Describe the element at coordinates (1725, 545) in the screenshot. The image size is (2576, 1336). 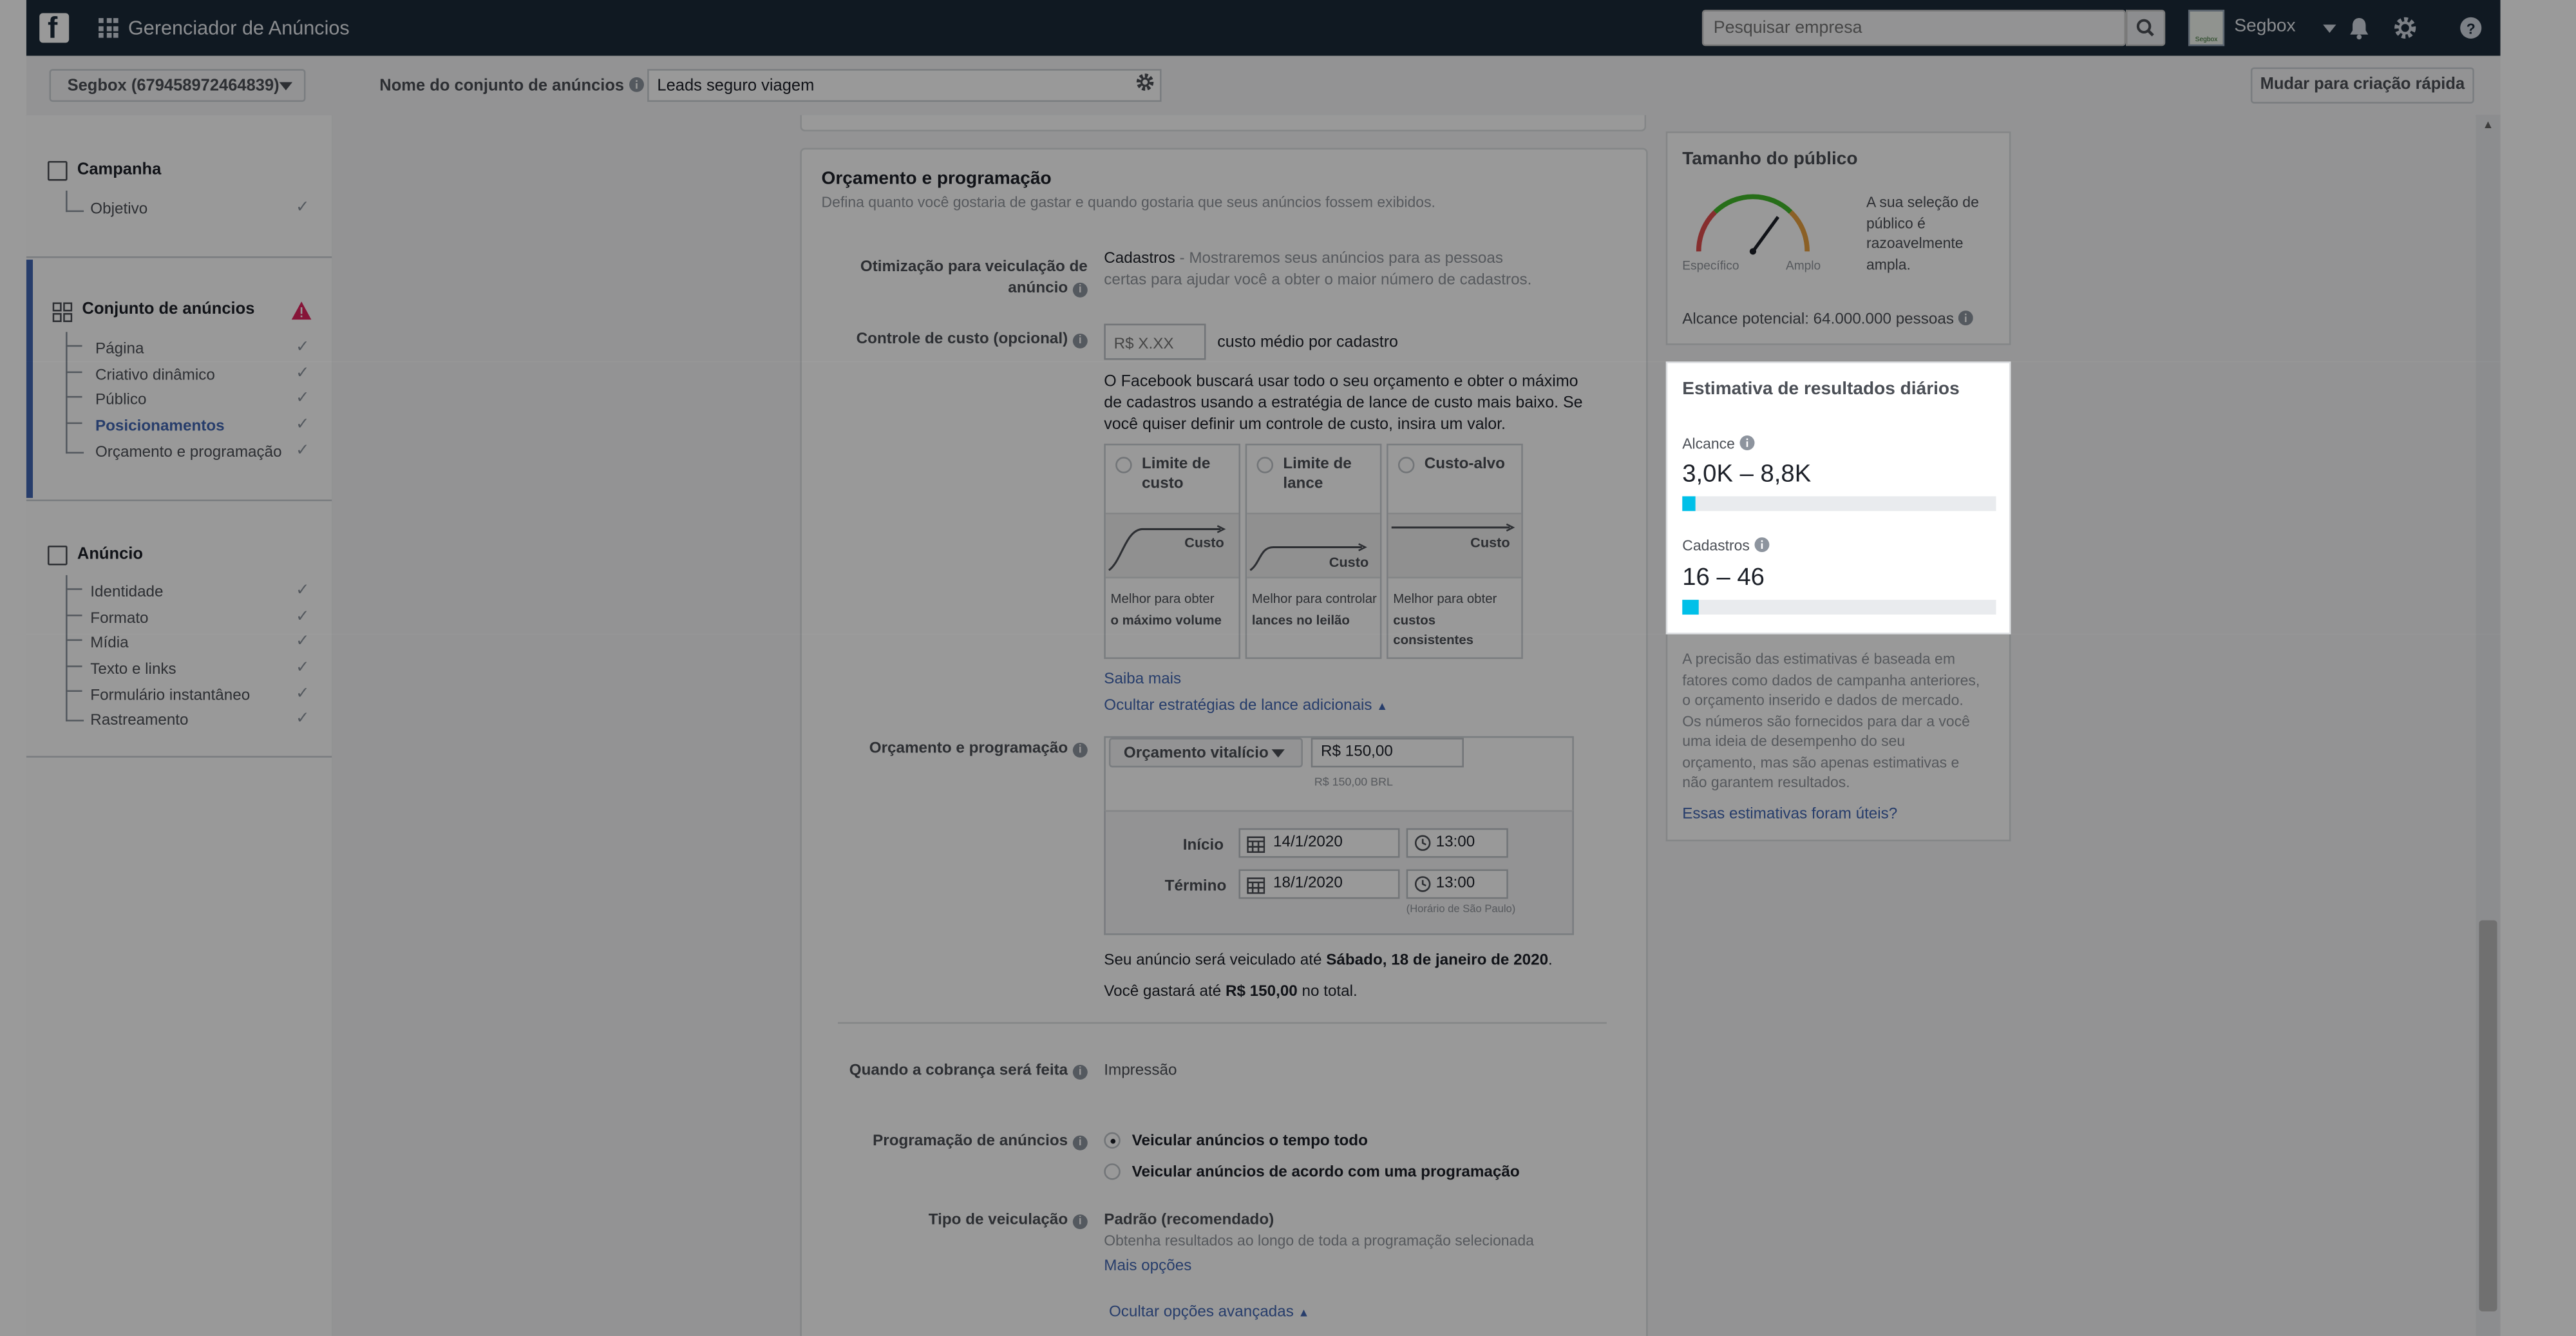
I see `leads-label: Cadastros` at that location.